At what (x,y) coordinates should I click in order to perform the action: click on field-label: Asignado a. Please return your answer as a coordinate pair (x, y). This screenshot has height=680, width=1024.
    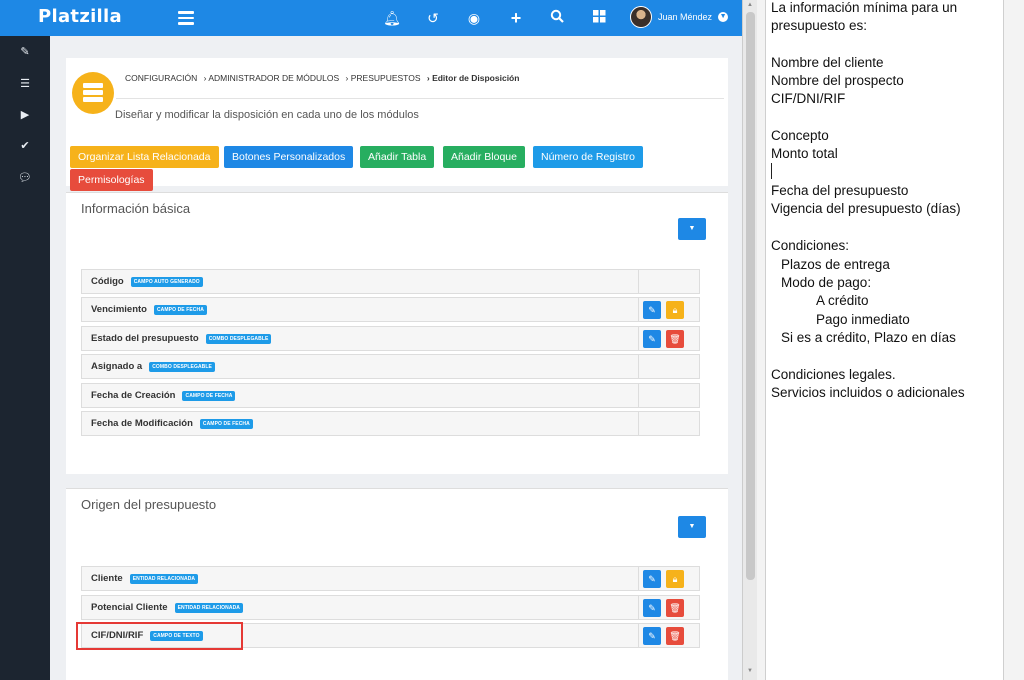
    Looking at the image, I should click on (117, 366).